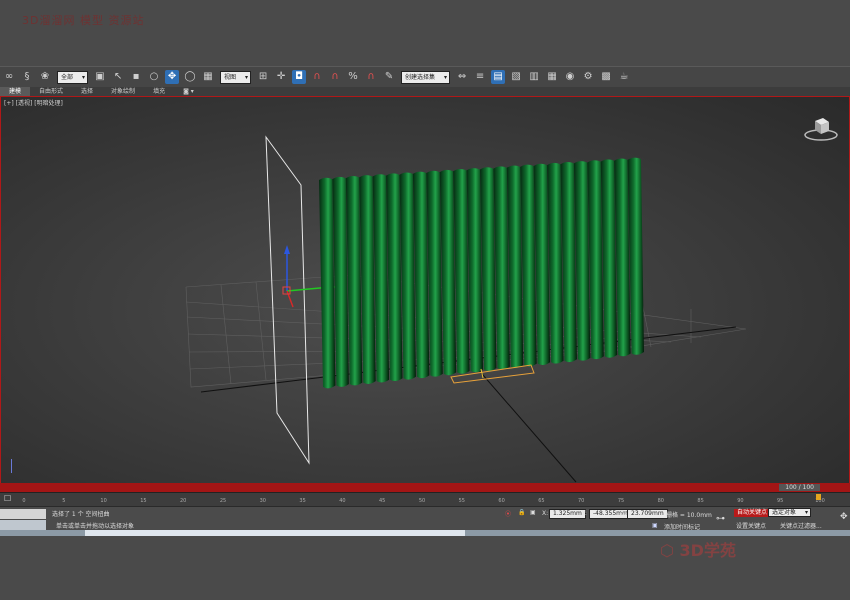 Image resolution: width=850 pixels, height=600 pixels. Describe the element at coordinates (707, 550) in the screenshot. I see `watermark-logo-text: 3D学苑` at that location.